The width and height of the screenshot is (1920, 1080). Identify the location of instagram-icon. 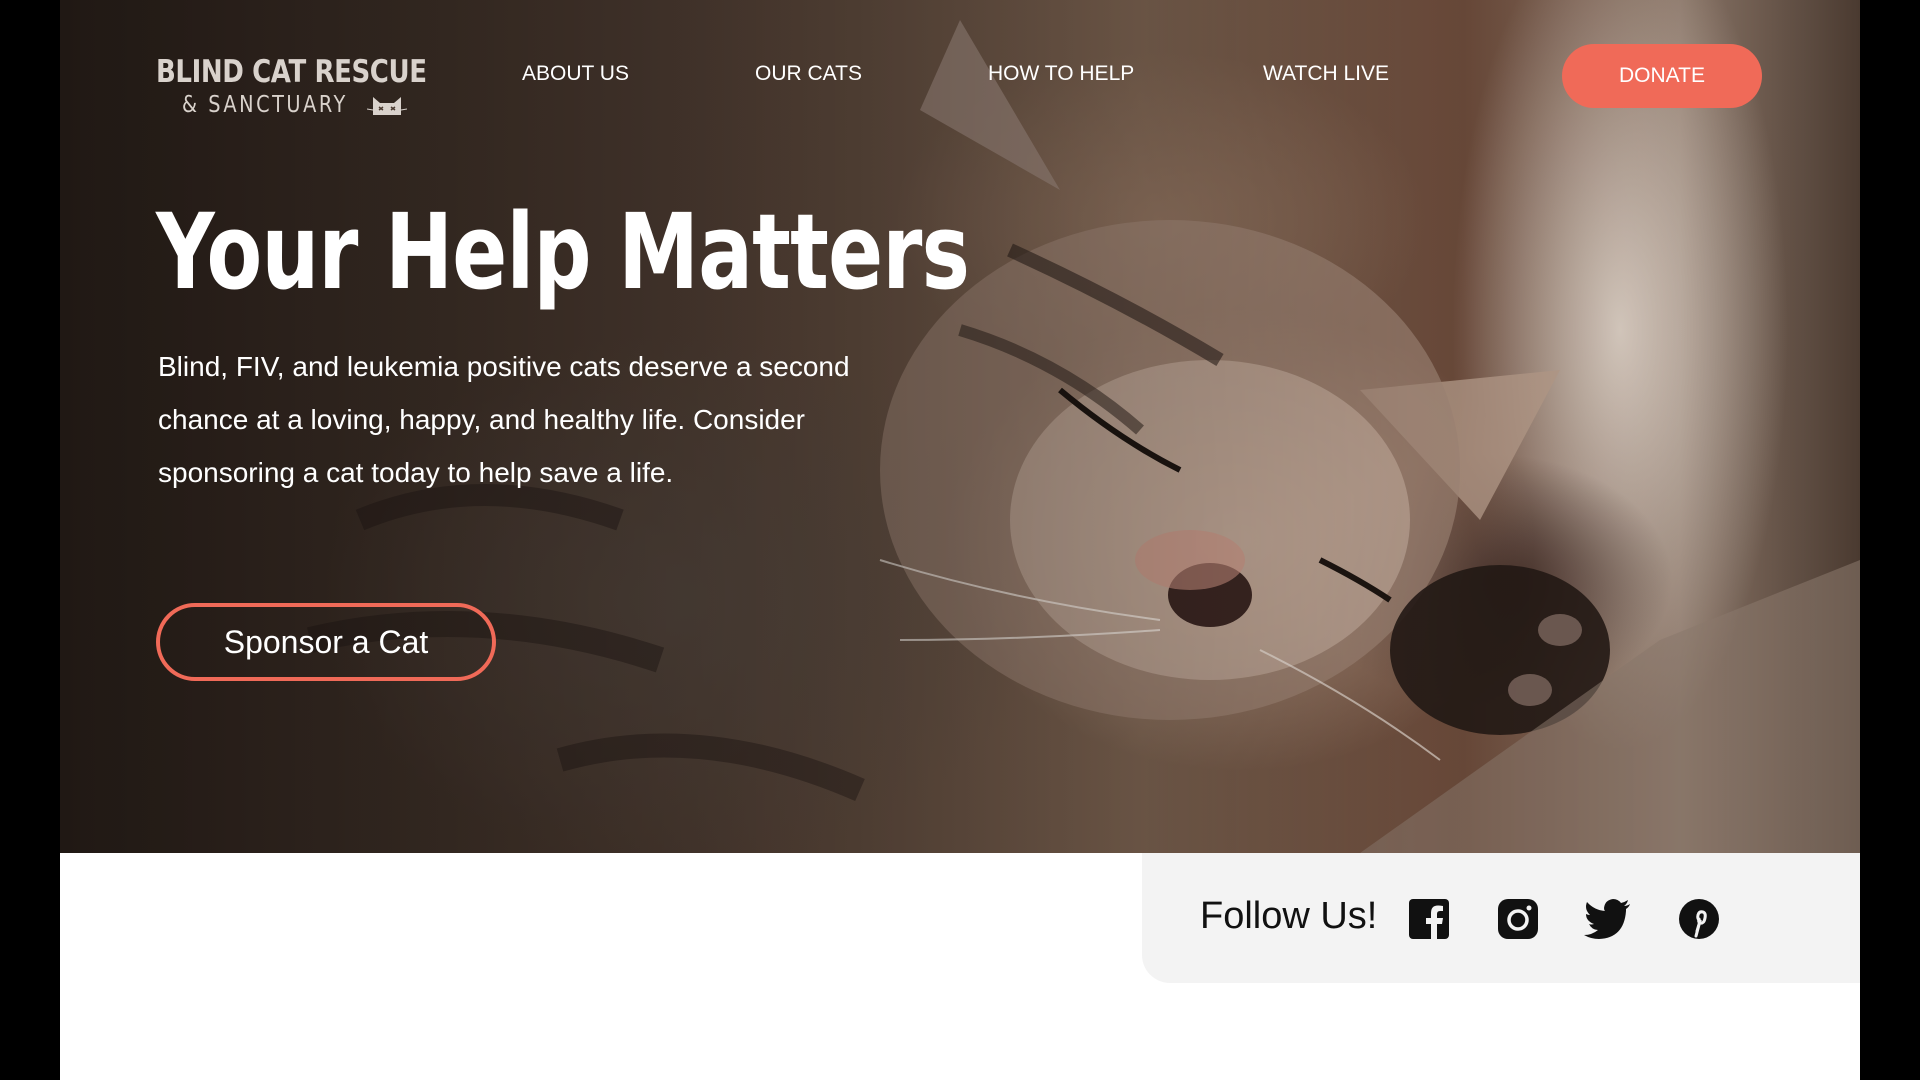
(1518, 919).